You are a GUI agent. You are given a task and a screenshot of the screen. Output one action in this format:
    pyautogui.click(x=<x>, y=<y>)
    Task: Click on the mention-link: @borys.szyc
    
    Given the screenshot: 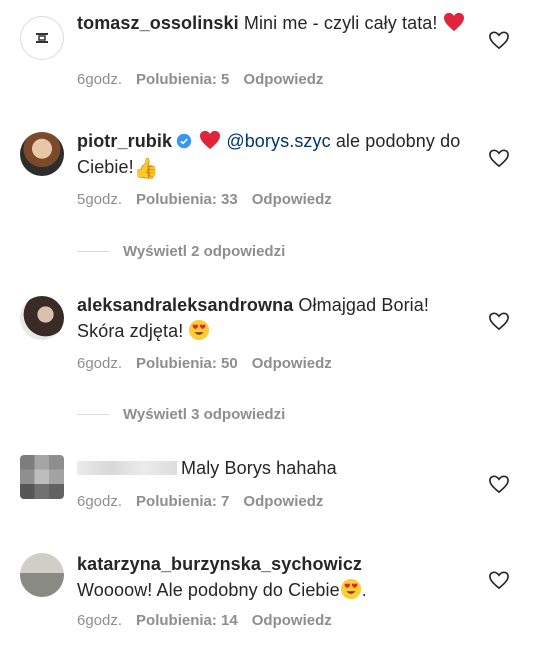 What is the action you would take?
    pyautogui.click(x=278, y=141)
    